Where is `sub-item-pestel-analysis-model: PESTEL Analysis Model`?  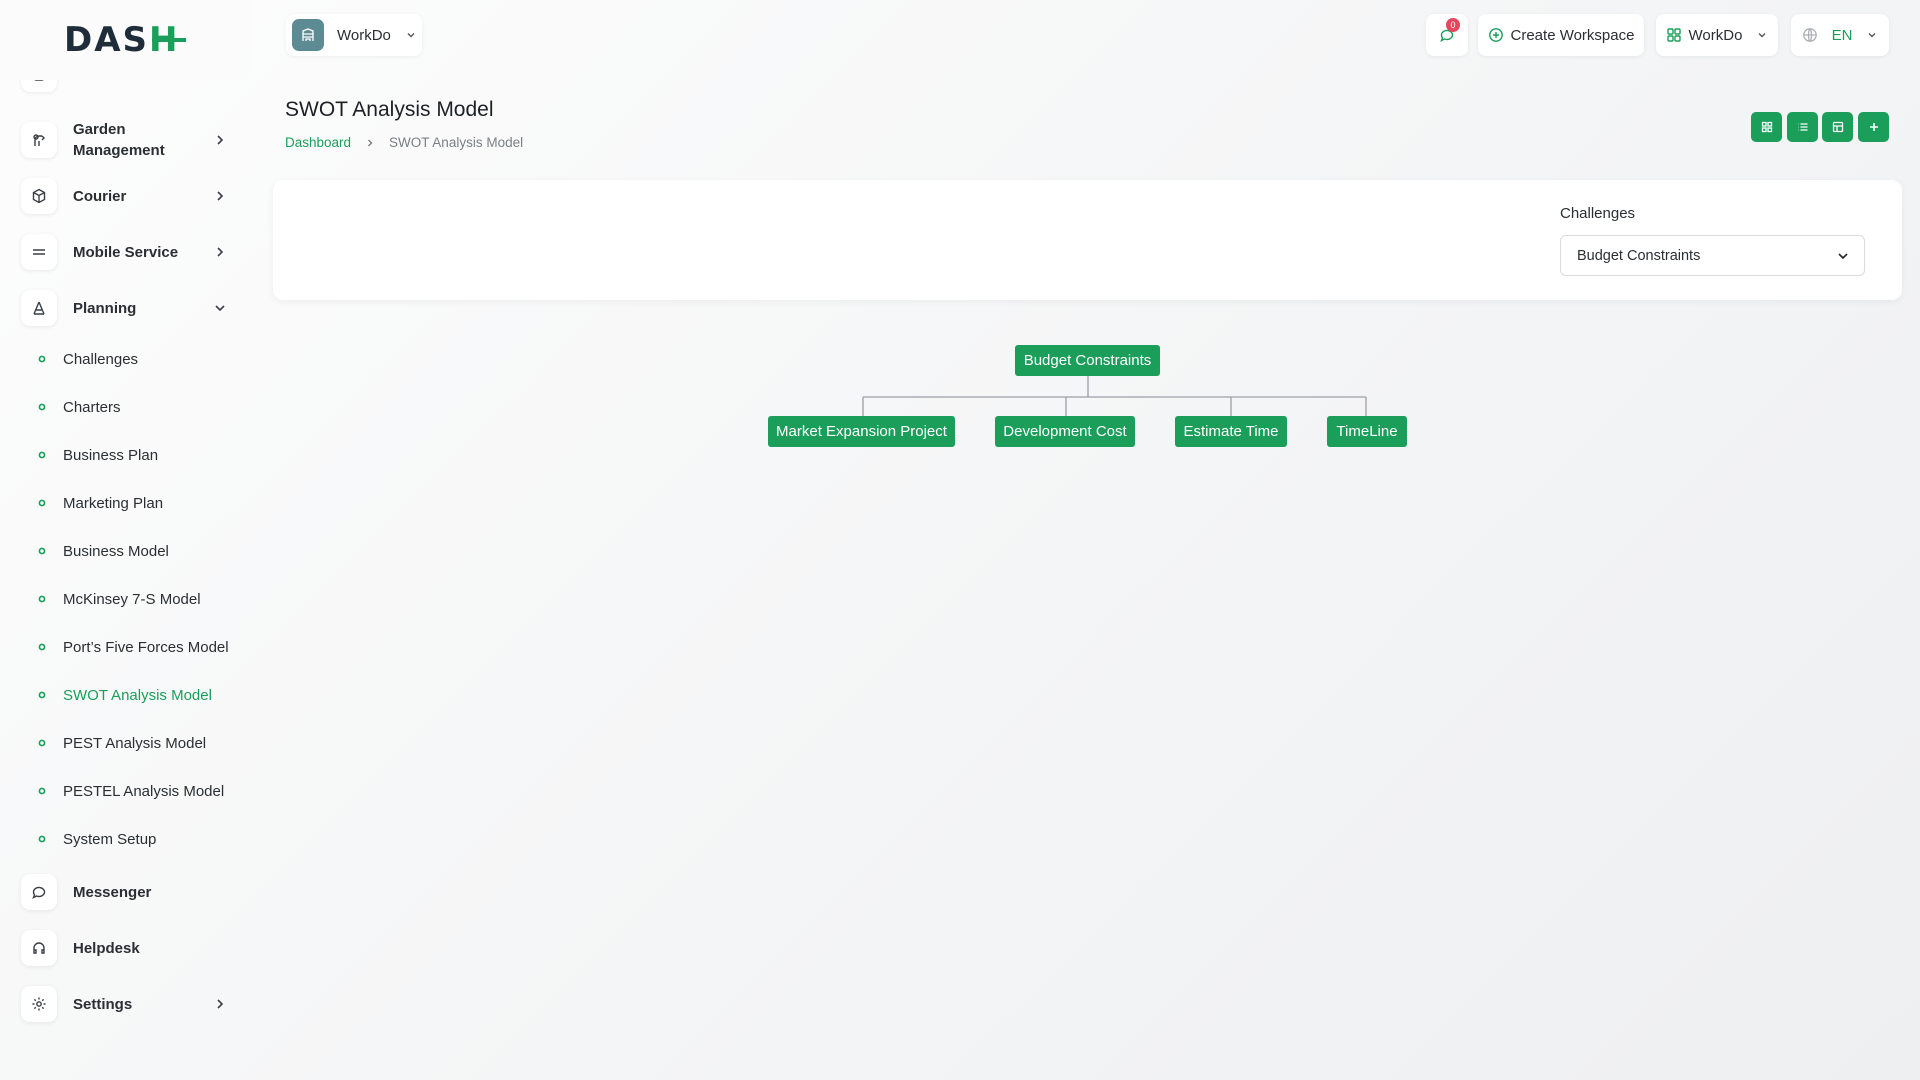
sub-item-pestel-analysis-model: PESTEL Analysis Model is located at coordinates (131, 791).